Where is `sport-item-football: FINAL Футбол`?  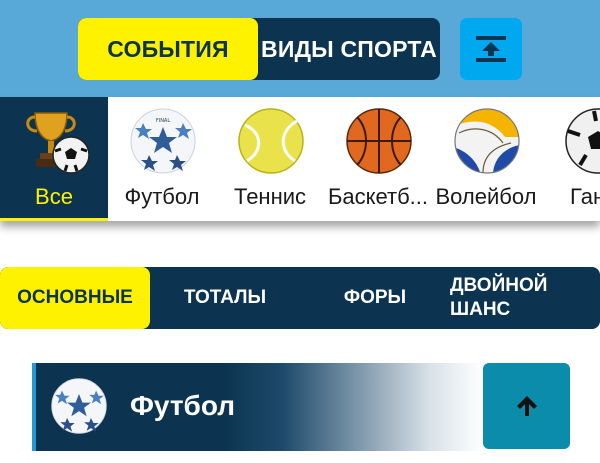
sport-item-football: FINAL Футбол is located at coordinates (162, 159).